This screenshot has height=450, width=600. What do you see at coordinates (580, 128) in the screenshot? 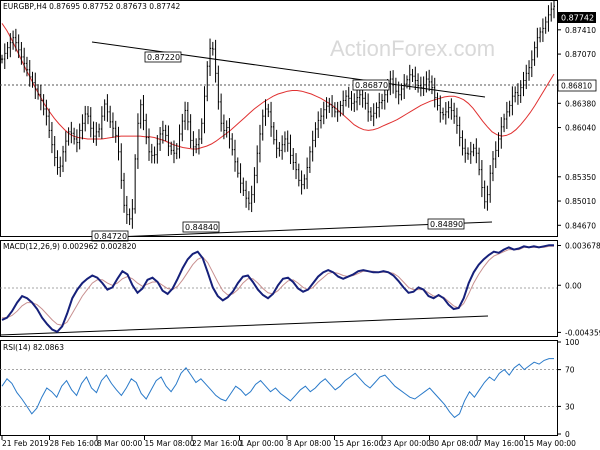
I see `price-y-tick: 0.86040` at bounding box center [580, 128].